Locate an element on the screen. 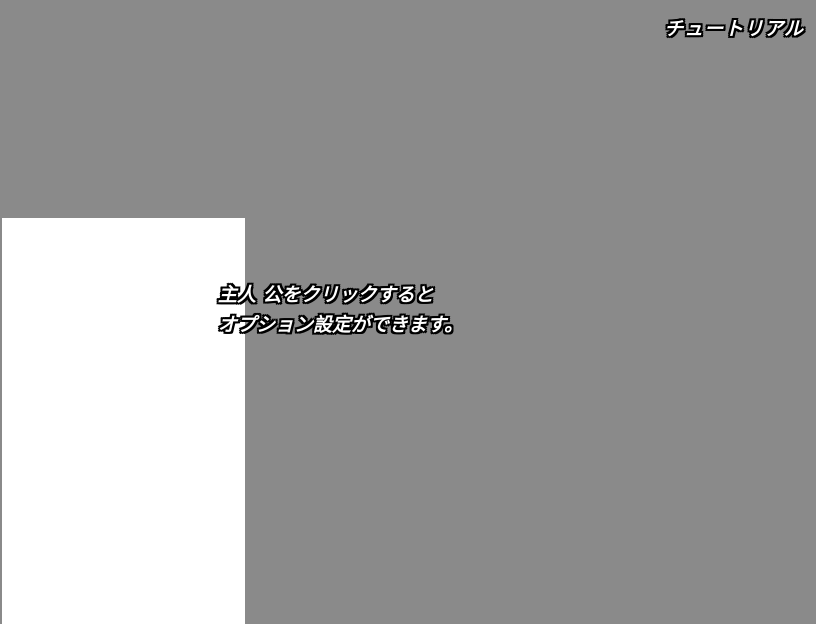  hint-line-1: 主人 公をクリックすると is located at coordinates (326, 295).